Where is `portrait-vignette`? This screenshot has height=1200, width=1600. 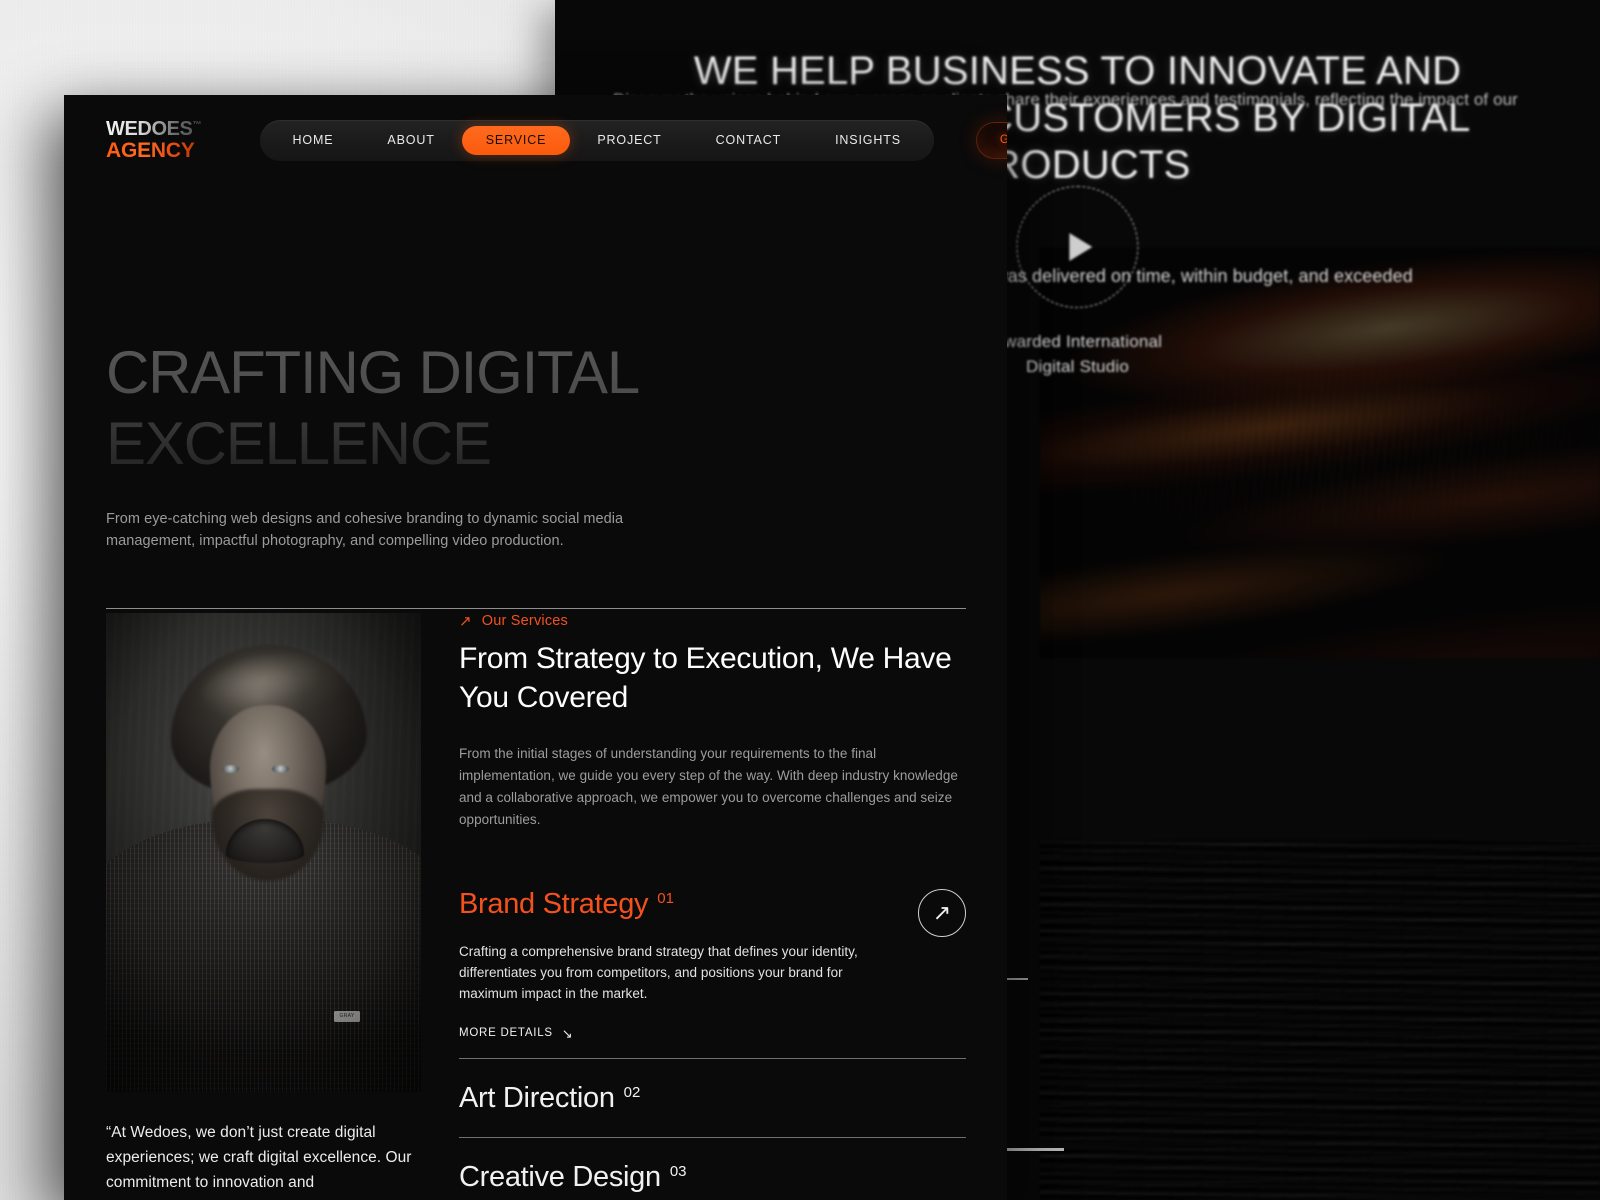
portrait-vignette is located at coordinates (263, 852).